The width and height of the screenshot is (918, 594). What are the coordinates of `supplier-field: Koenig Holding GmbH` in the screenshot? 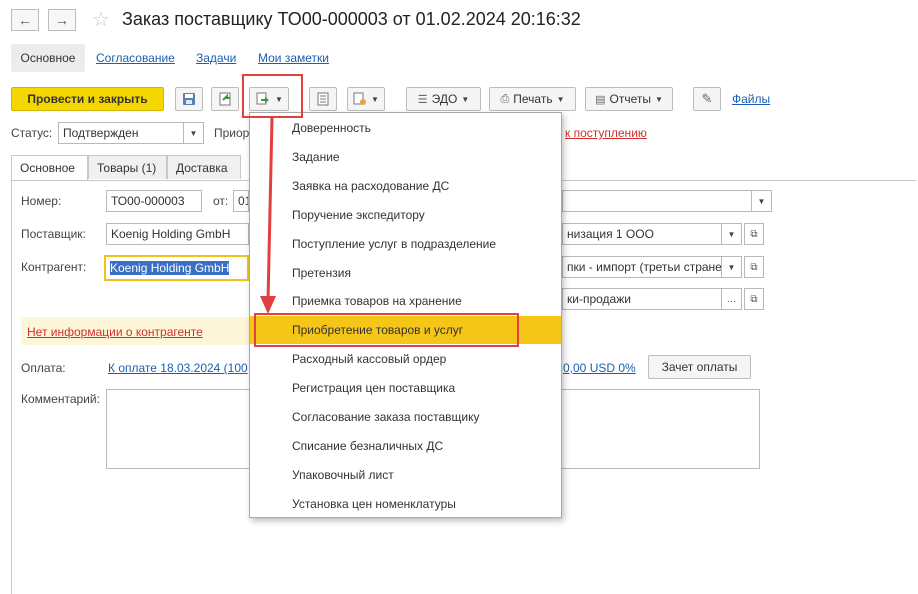 It's located at (177, 234).